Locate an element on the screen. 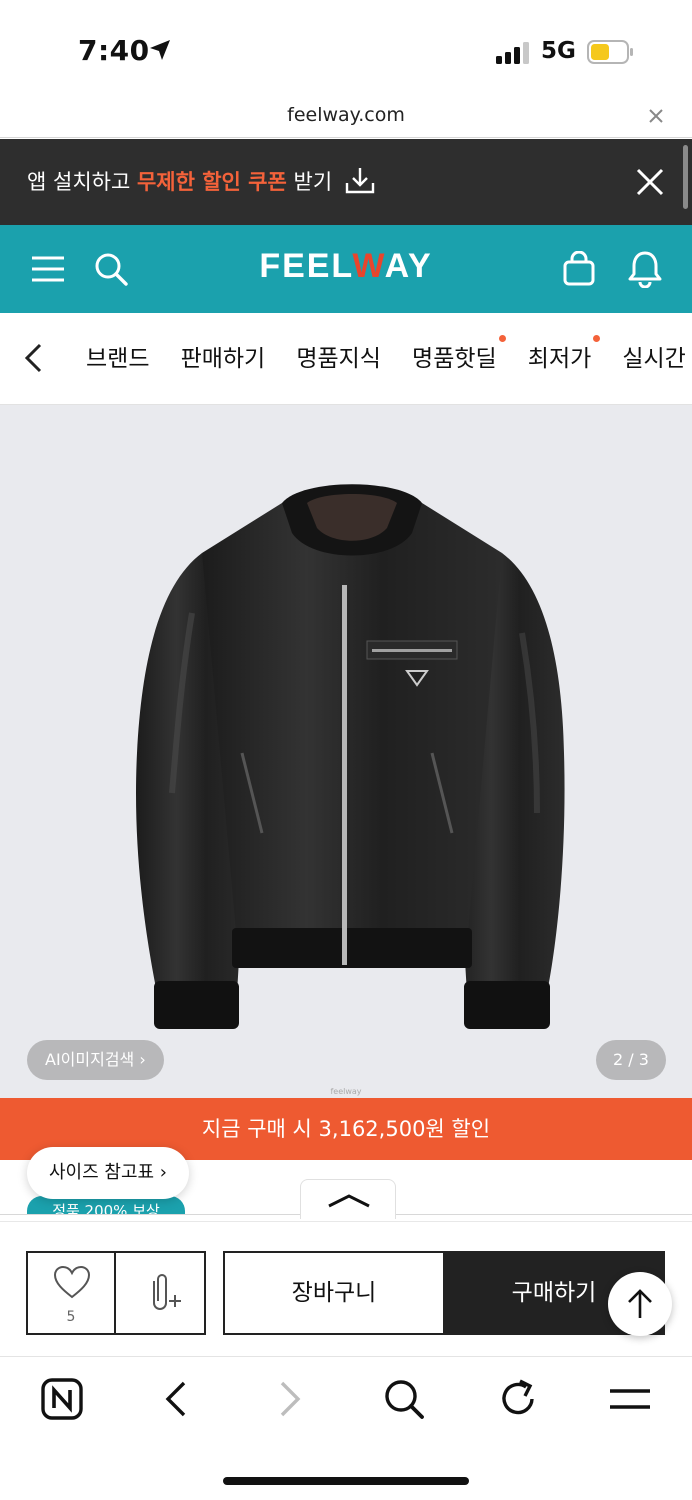 This screenshot has width=692, height=1500. arrow-up-icon is located at coordinates (640, 1303).